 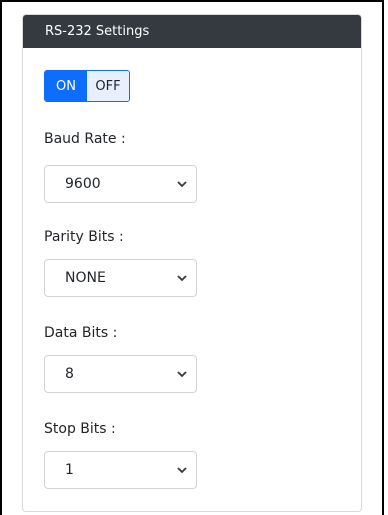 What do you see at coordinates (69, 470) in the screenshot?
I see `stop-bits-value: 1` at bounding box center [69, 470].